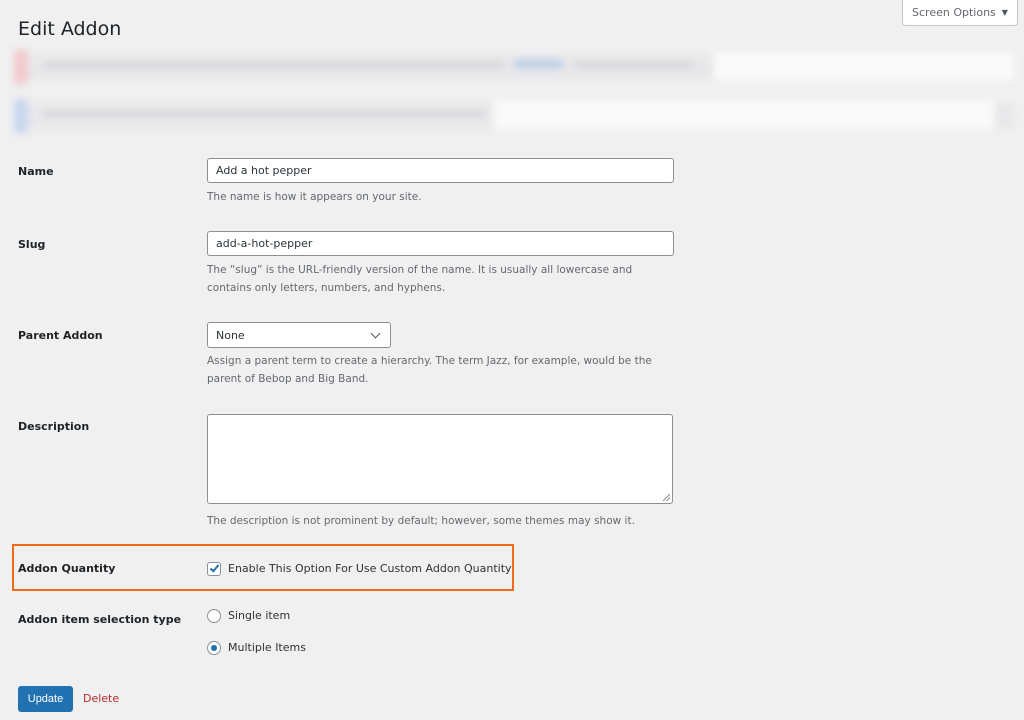 The image size is (1024, 720). Describe the element at coordinates (375, 333) in the screenshot. I see `chevron-down-icon` at that location.